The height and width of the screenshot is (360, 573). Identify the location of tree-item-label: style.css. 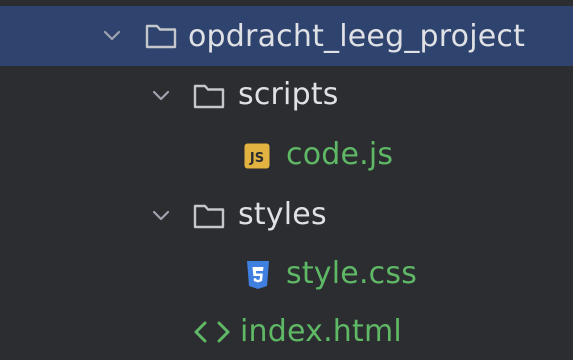
(352, 273).